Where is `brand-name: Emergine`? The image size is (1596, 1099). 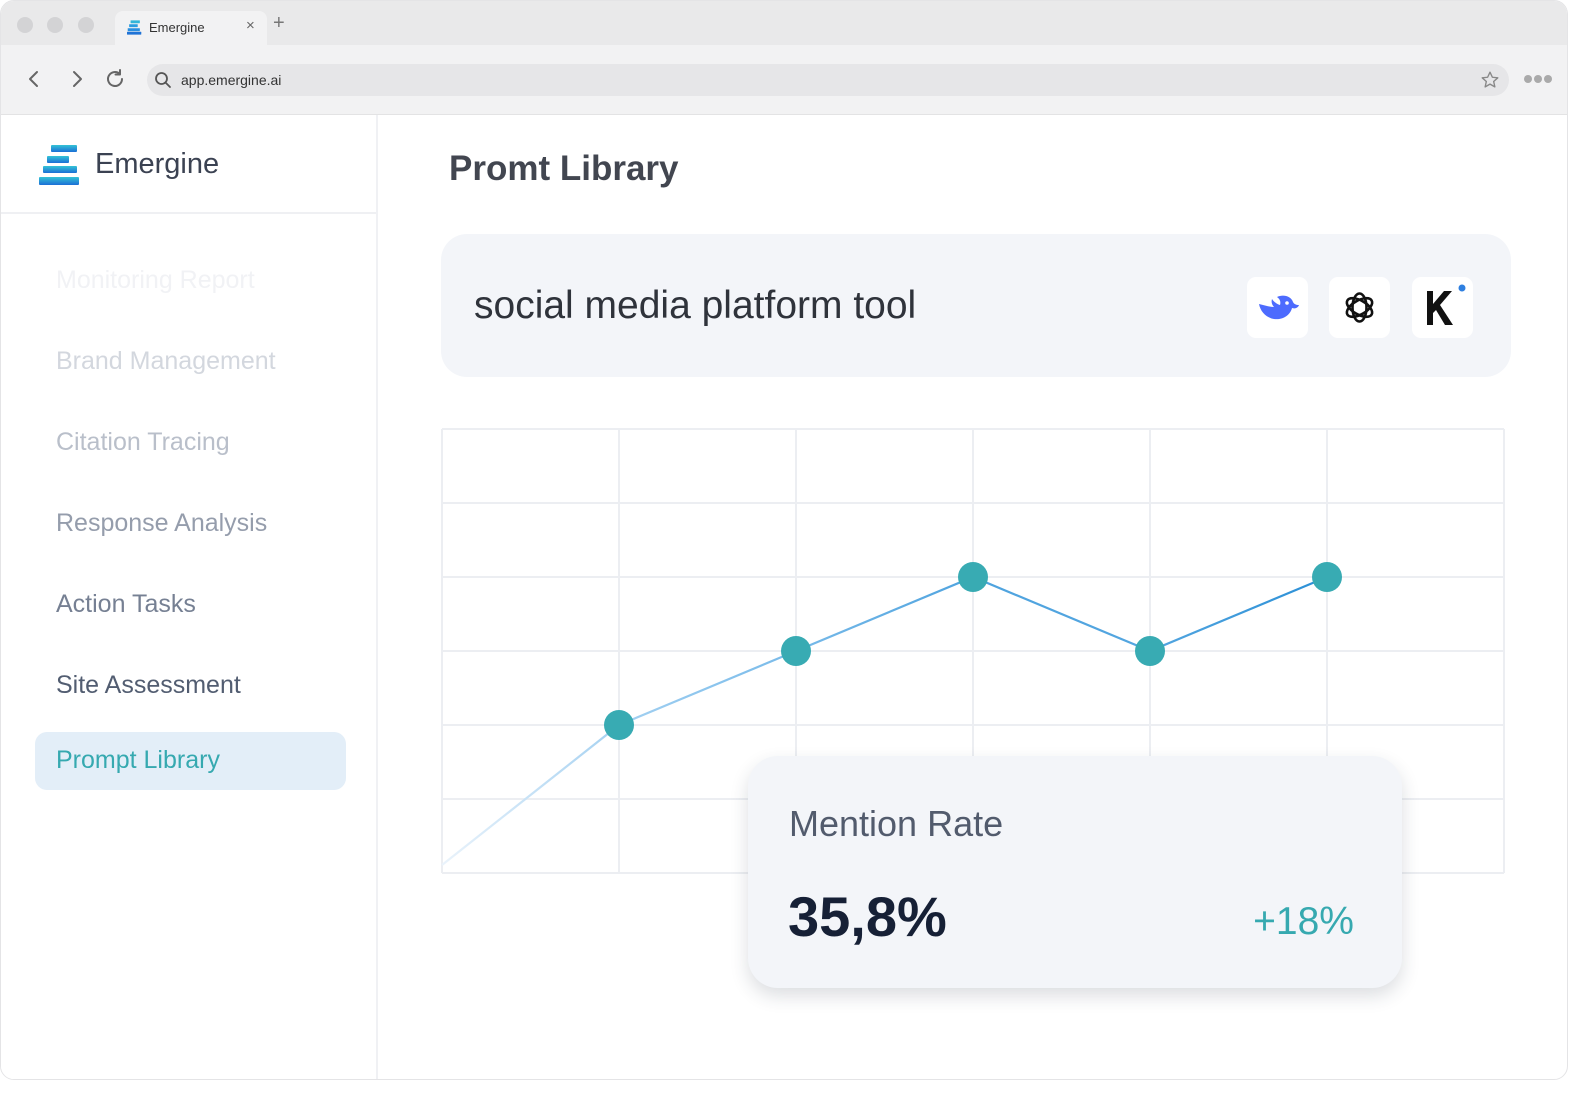 brand-name: Emergine is located at coordinates (157, 164).